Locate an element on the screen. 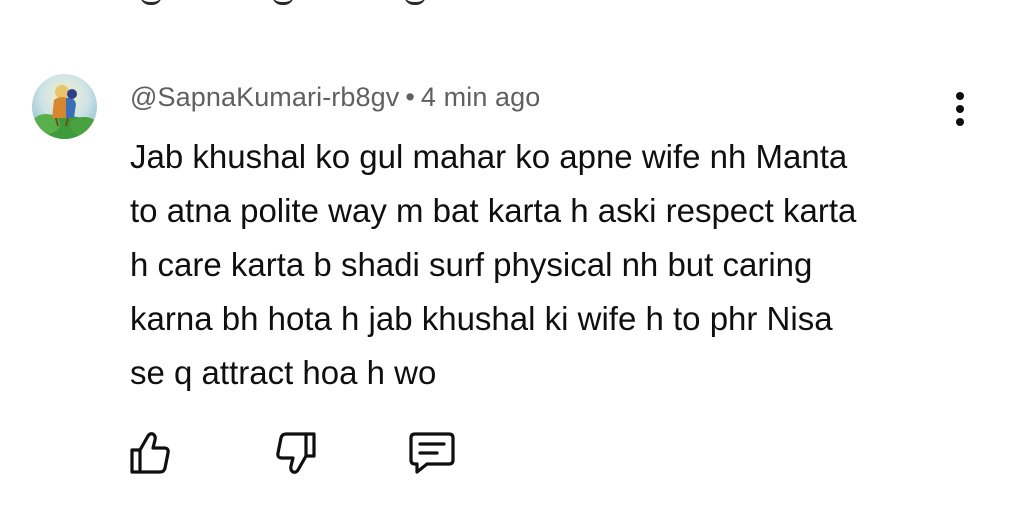 This screenshot has width=1024, height=517. more-actions-button is located at coordinates (960, 110).